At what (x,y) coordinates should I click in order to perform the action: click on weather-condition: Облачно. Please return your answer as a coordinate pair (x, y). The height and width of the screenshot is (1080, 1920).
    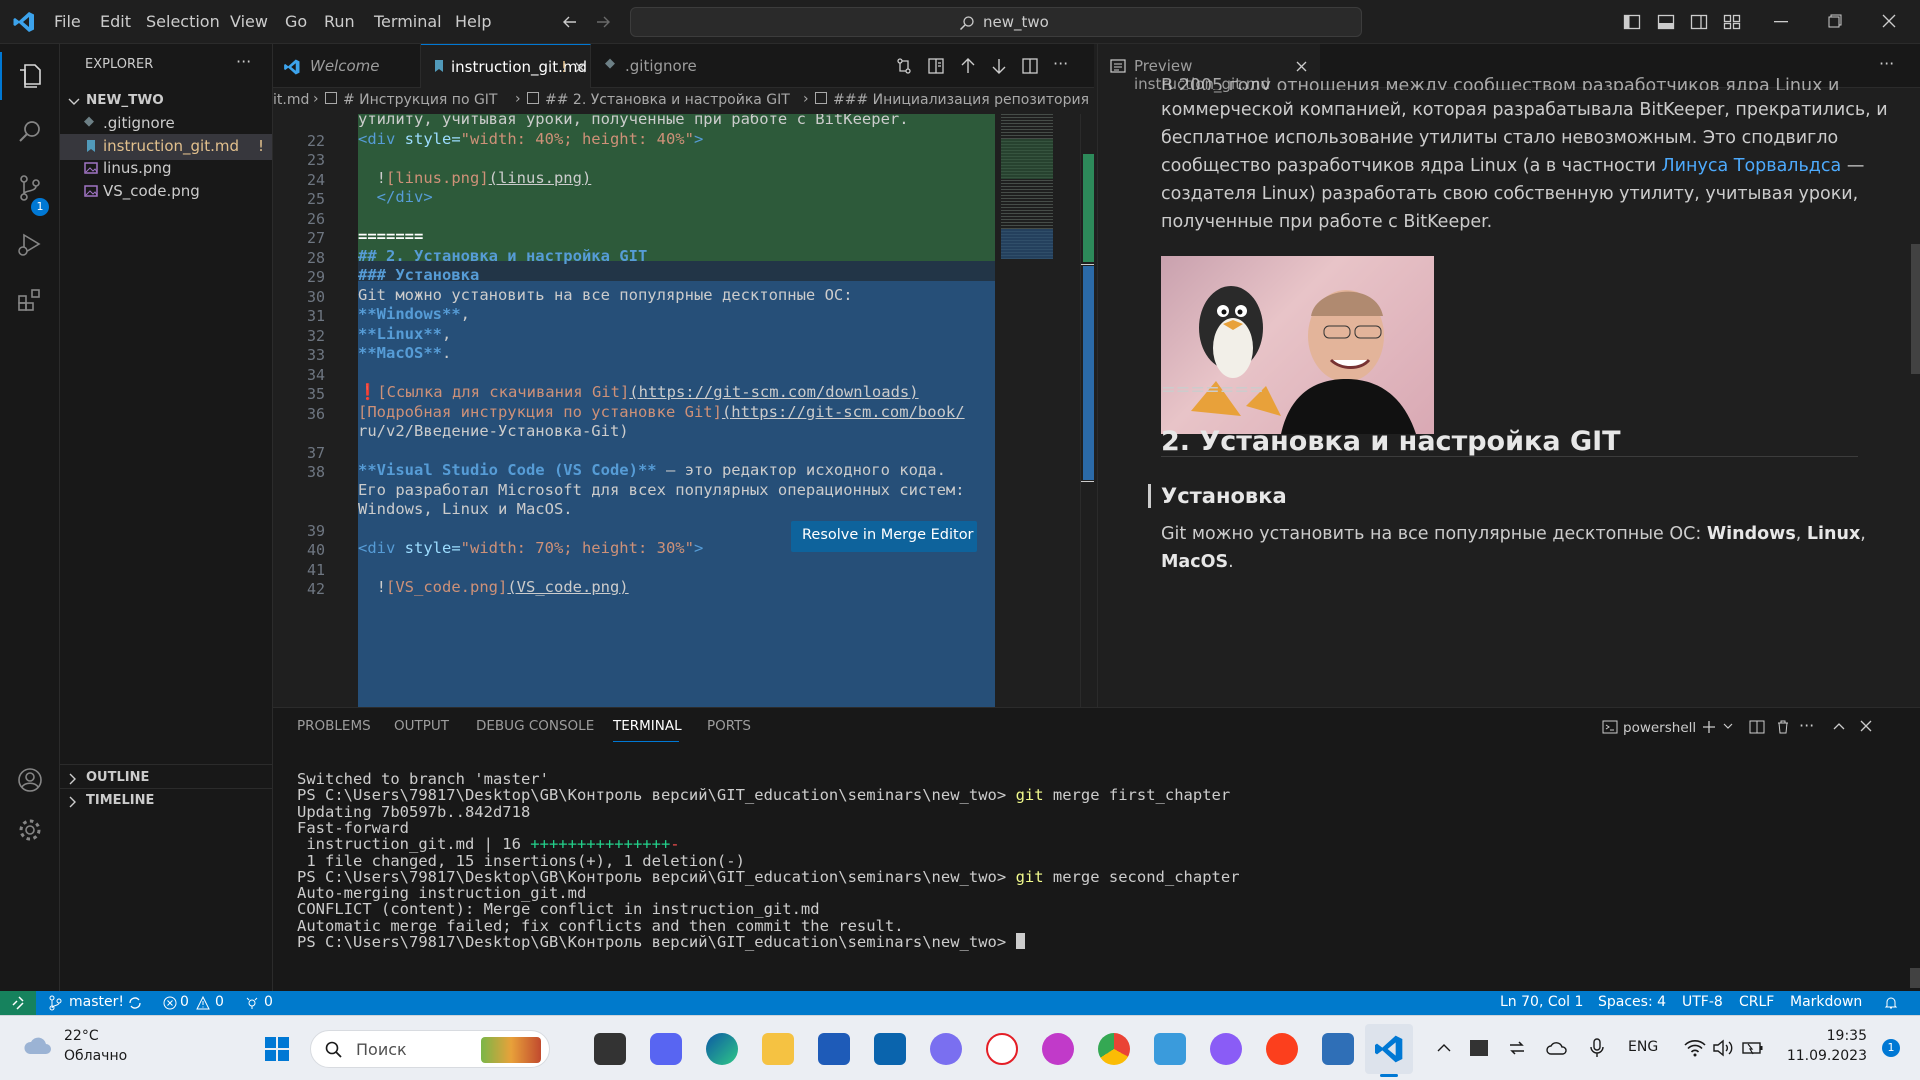
    Looking at the image, I should click on (95, 1056).